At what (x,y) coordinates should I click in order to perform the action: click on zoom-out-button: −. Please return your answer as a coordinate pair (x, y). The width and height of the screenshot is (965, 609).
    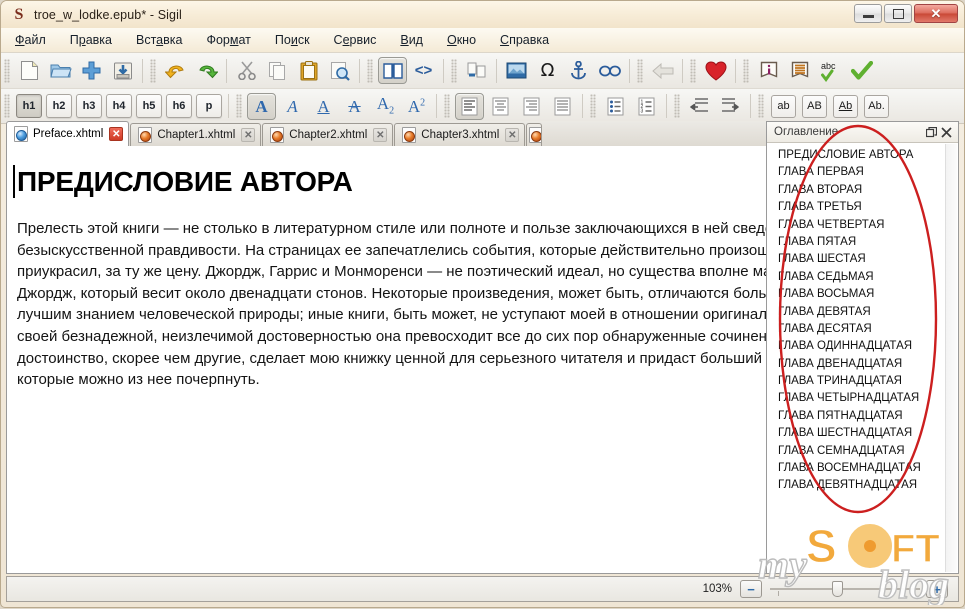
    Looking at the image, I should click on (751, 589).